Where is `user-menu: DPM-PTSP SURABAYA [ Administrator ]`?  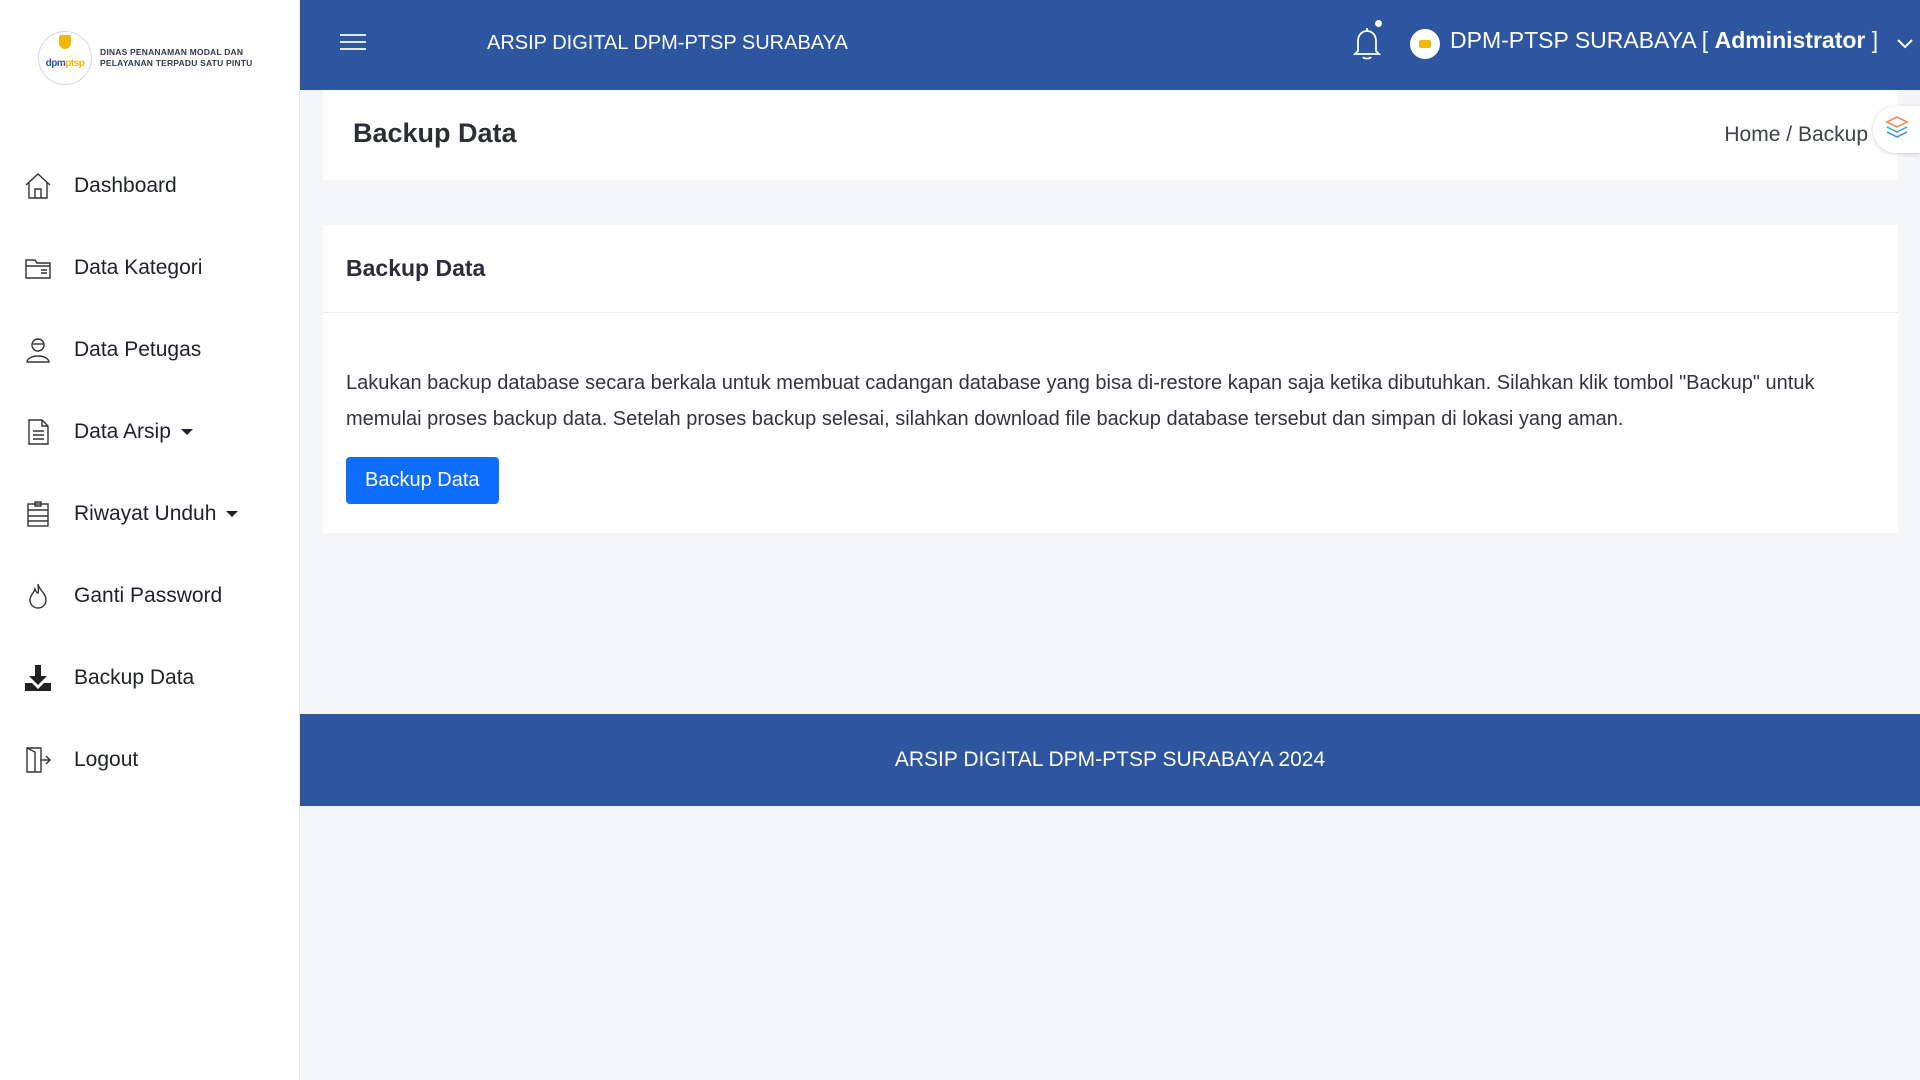 user-menu: DPM-PTSP SURABAYA [ Administrator ] is located at coordinates (1681, 41).